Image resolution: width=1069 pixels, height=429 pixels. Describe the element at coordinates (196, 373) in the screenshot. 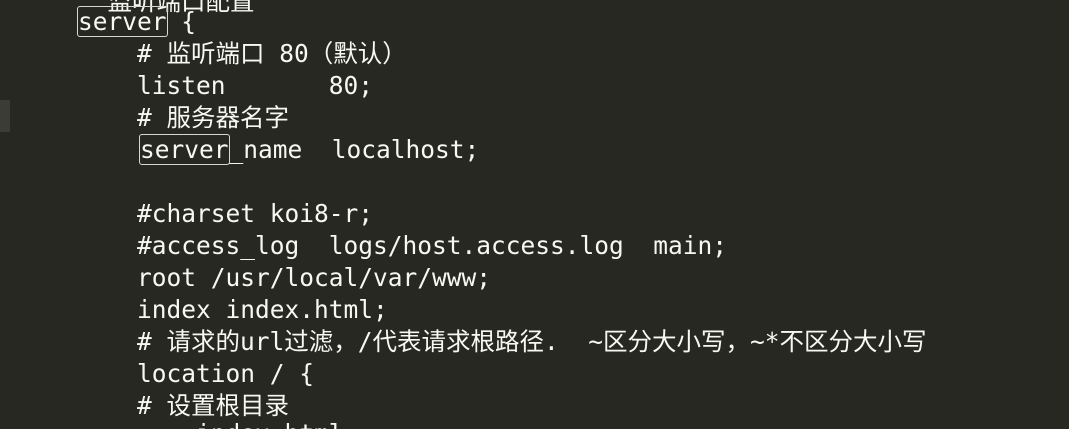

I see `code-line: location / {` at that location.